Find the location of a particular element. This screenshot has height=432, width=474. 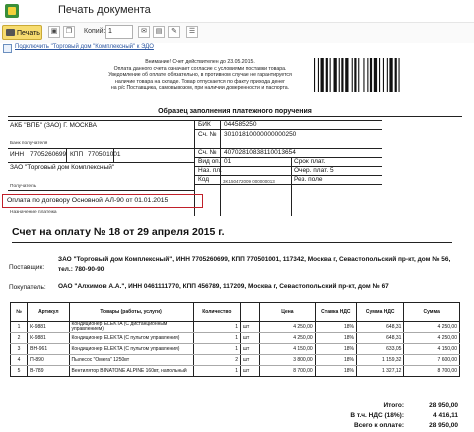

cell-vat-sum: 1 159,32 is located at coordinates (380, 360).